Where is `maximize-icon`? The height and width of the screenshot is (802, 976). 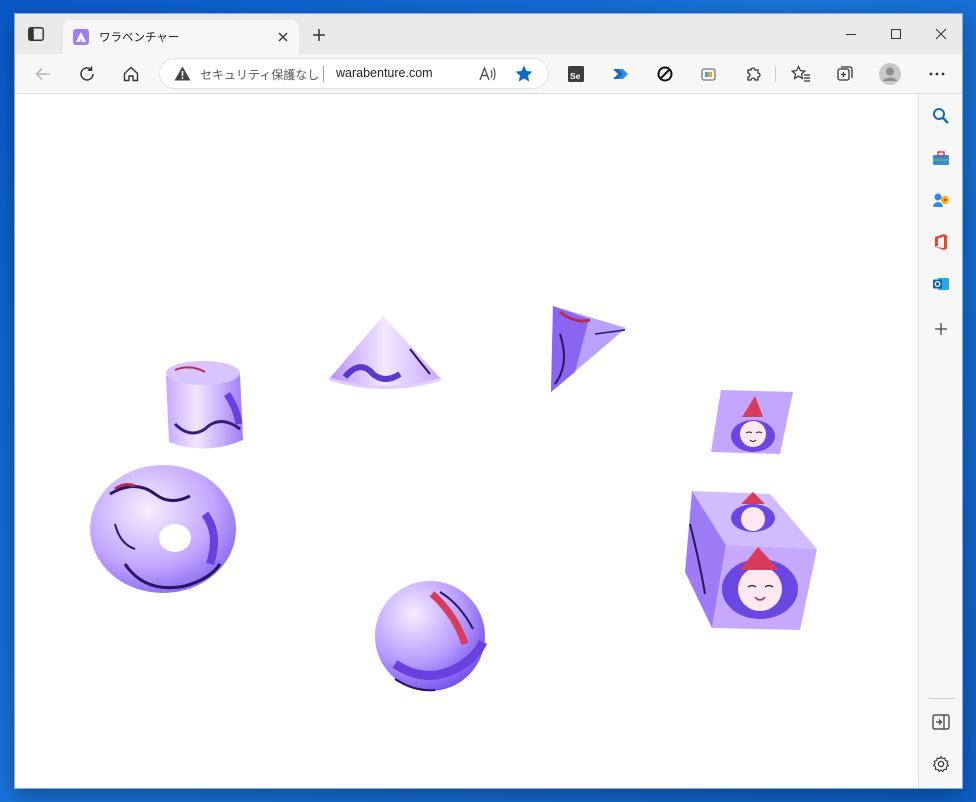 maximize-icon is located at coordinates (896, 34).